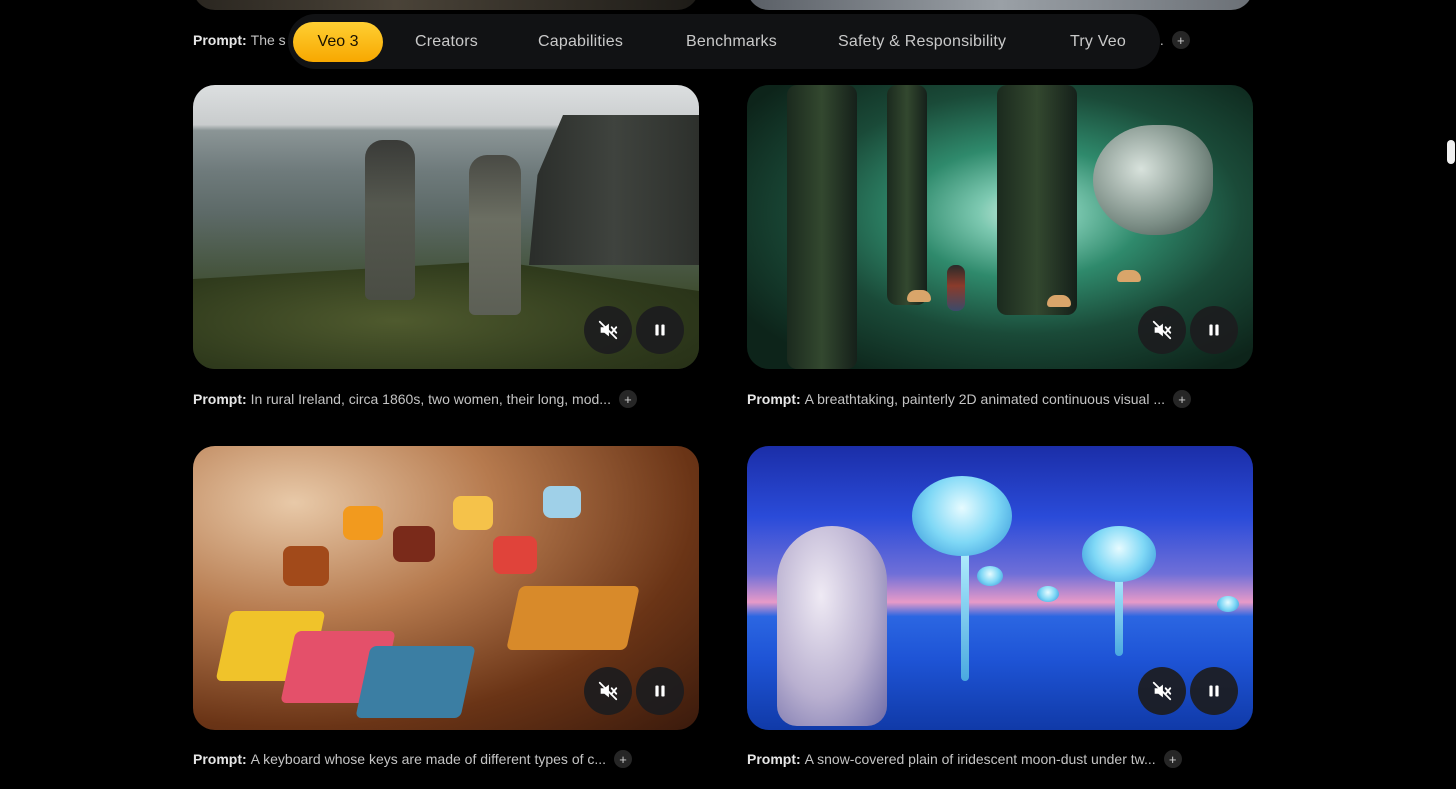  What do you see at coordinates (731, 41) in the screenshot?
I see `nav-tab-benchmarks: Benchmarks` at bounding box center [731, 41].